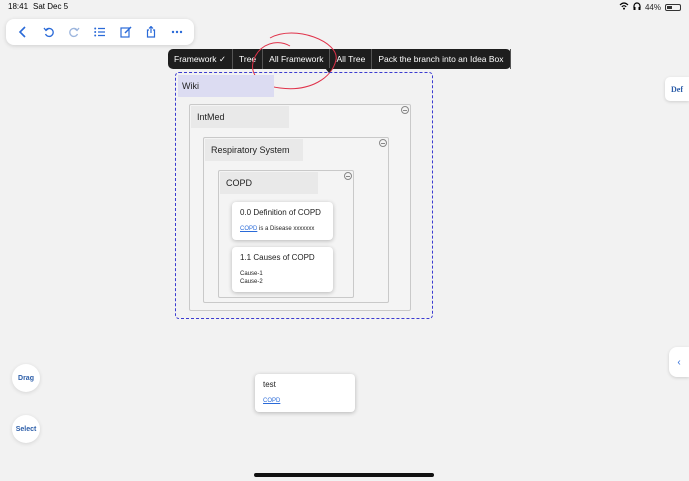 This screenshot has width=689, height=481. What do you see at coordinates (277, 257) in the screenshot?
I see `causes-card-title: 1.1 Causes of COPD` at bounding box center [277, 257].